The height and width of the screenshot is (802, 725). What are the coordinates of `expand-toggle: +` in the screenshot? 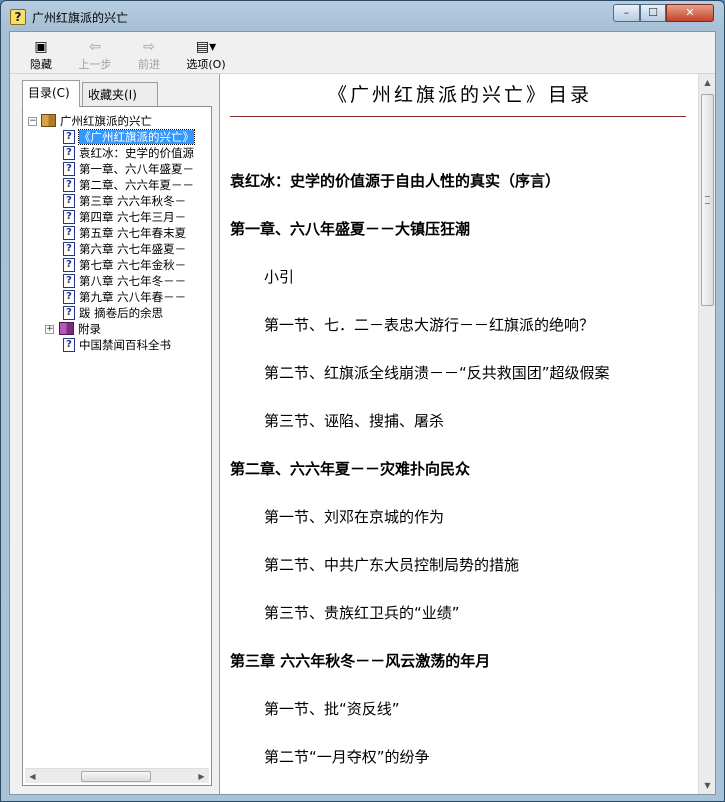 It's located at (49, 329).